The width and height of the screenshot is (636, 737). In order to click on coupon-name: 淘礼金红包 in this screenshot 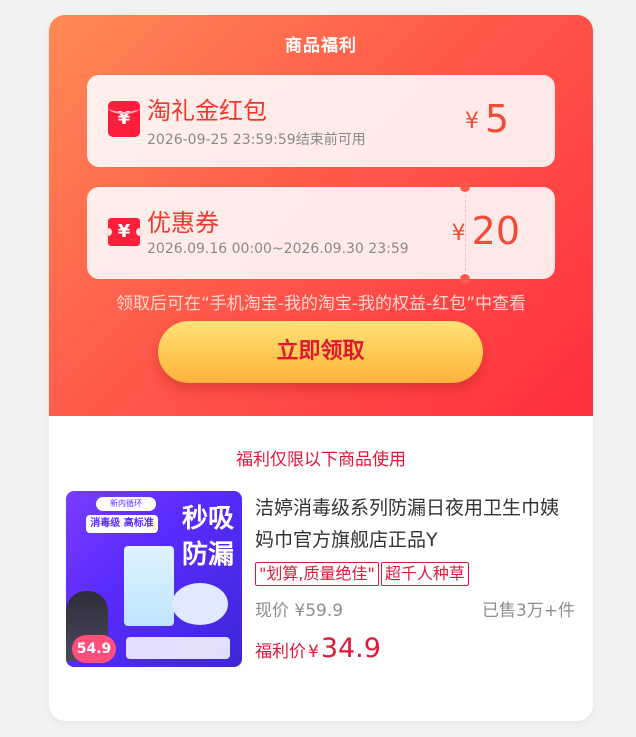, I will do `click(207, 111)`.